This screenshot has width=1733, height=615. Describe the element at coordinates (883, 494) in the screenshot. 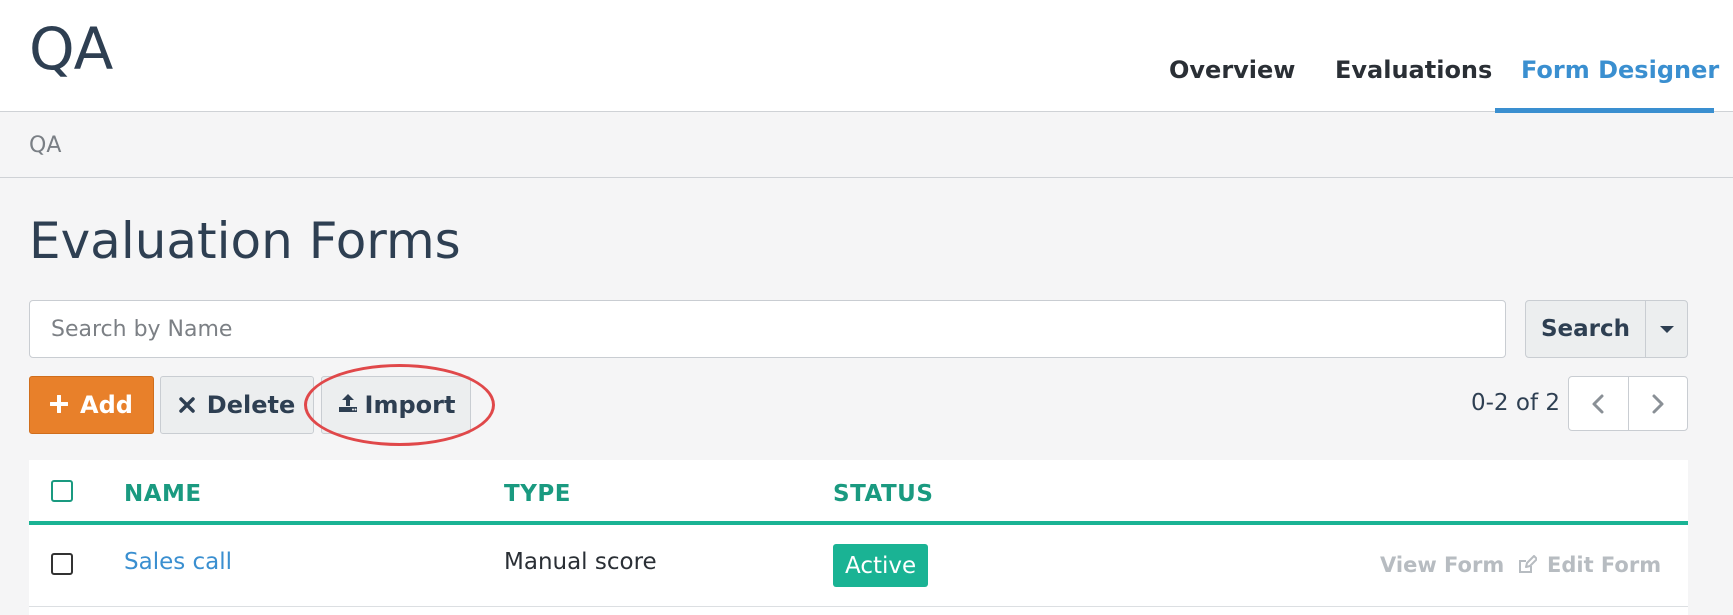

I see `column-header-status: STATUS` at that location.